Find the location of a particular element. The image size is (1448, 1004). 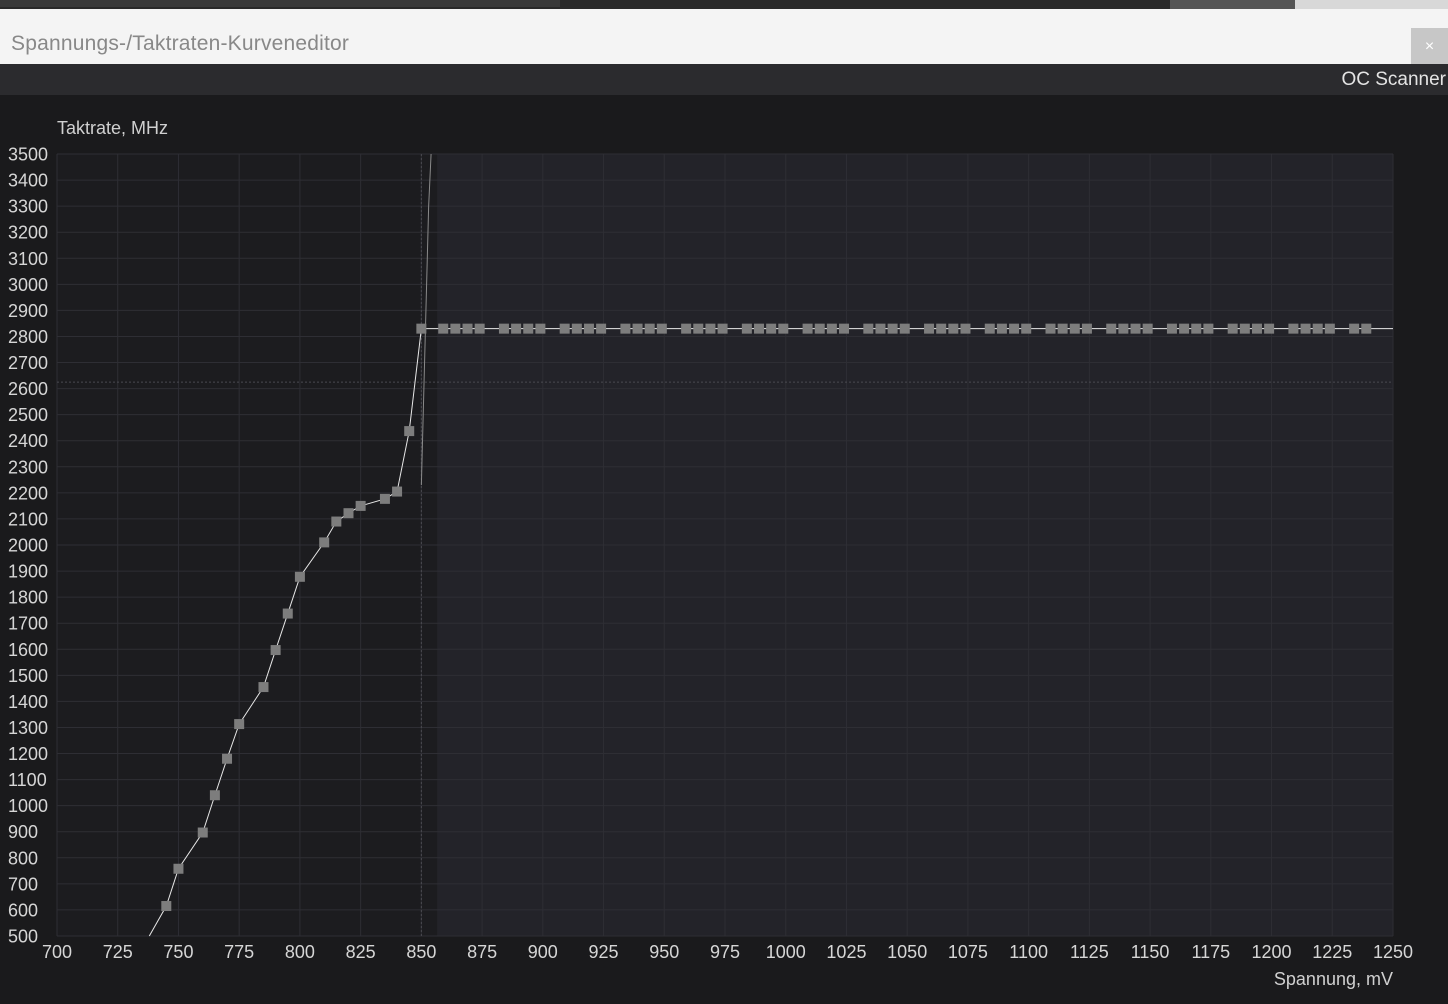

close-button: × is located at coordinates (1429, 47).